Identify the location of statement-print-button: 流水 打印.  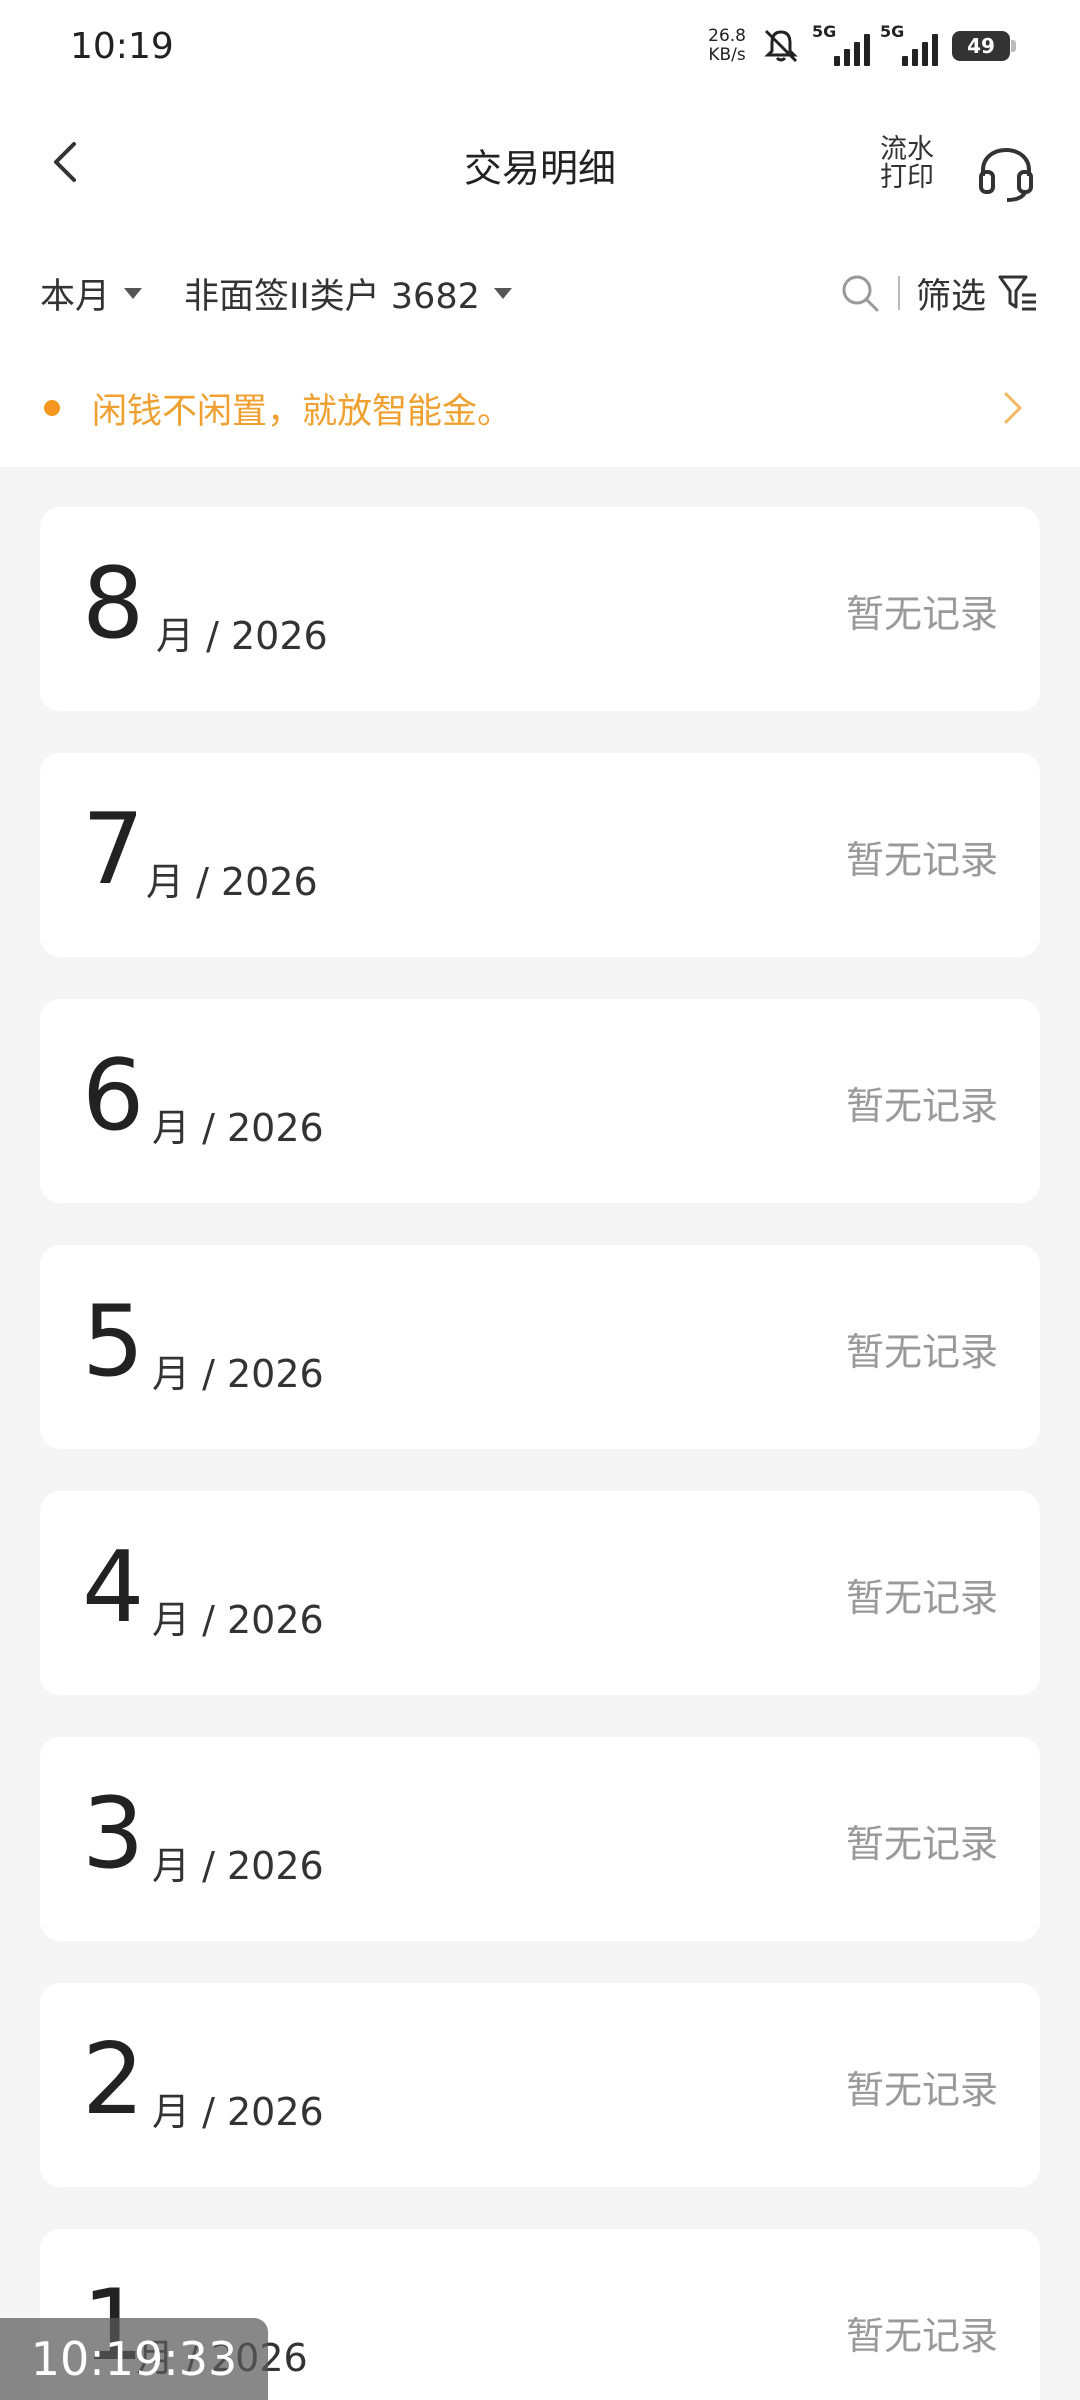
(907, 164).